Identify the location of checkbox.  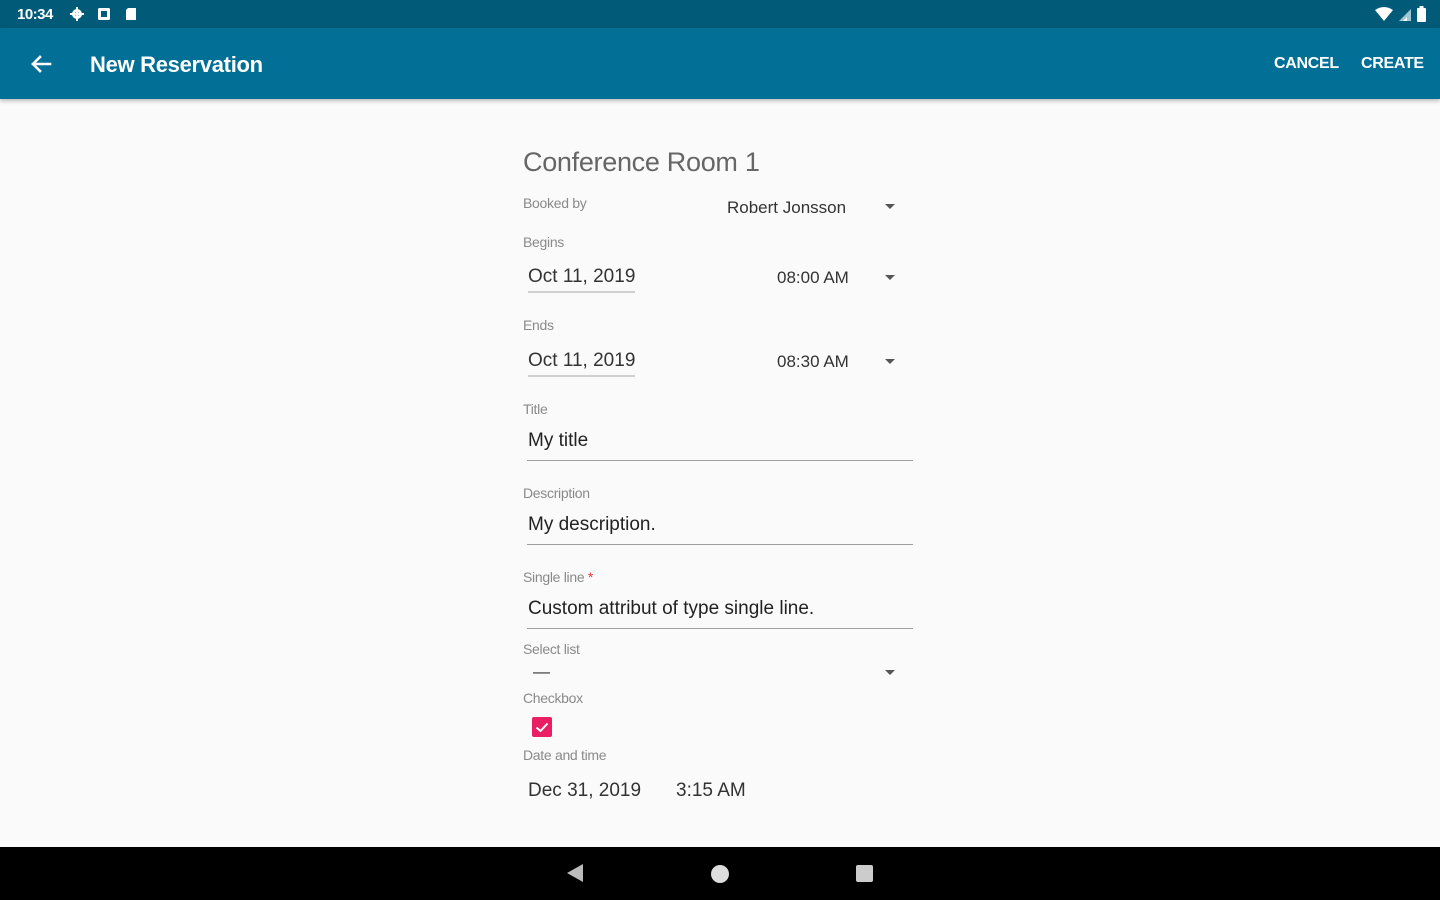
(542, 727).